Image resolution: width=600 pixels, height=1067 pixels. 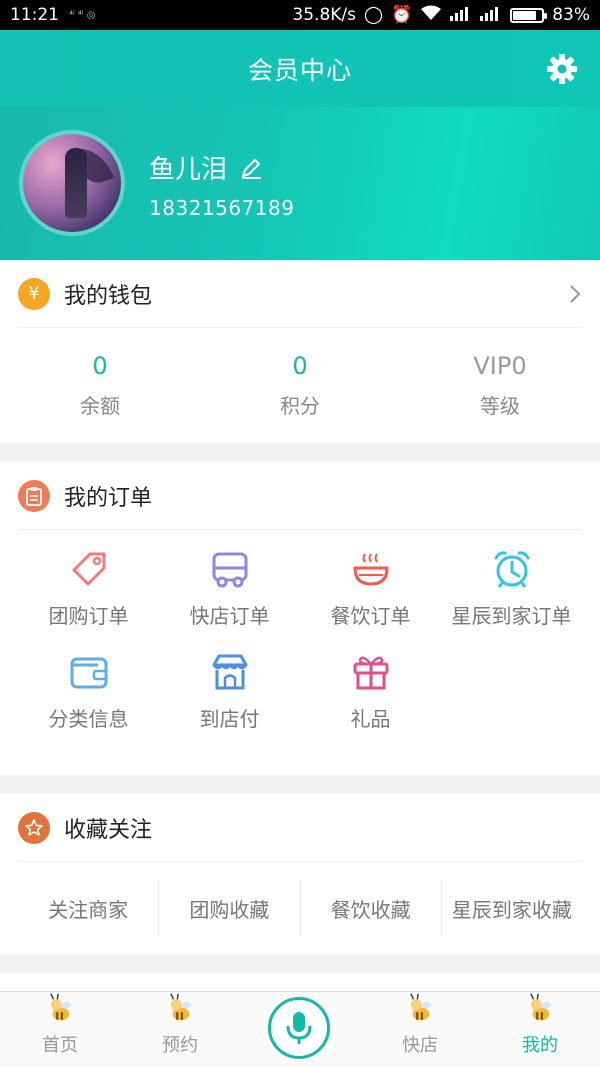 What do you see at coordinates (34, 495) in the screenshot?
I see `clipboard-icon` at bounding box center [34, 495].